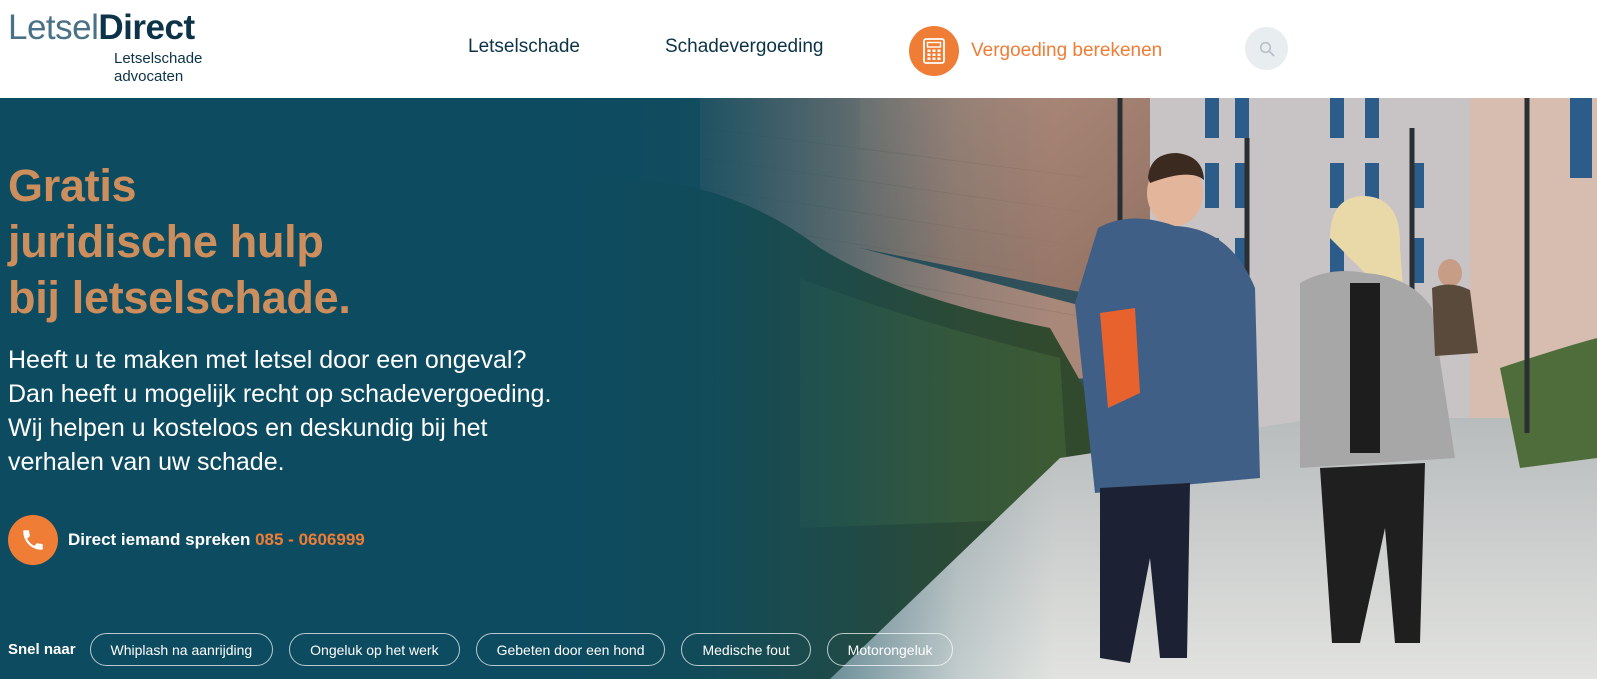  I want to click on quick-link-work-accident: Ongeluk op het werk, so click(374, 649).